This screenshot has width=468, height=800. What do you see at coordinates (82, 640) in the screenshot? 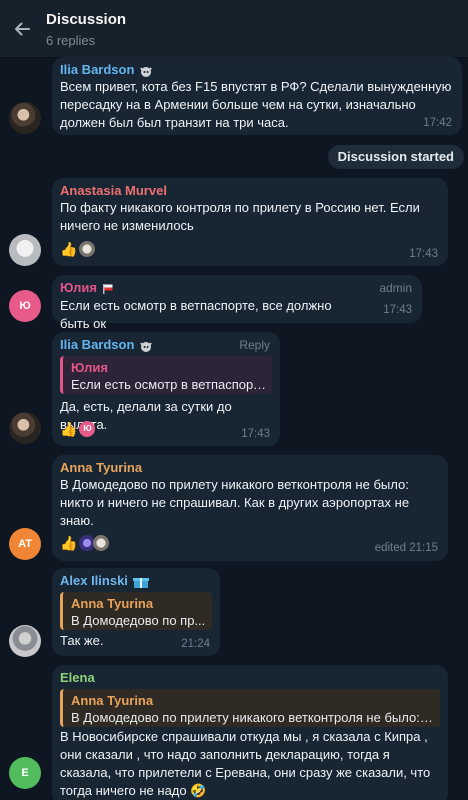
I see `message-text: Так же.` at bounding box center [82, 640].